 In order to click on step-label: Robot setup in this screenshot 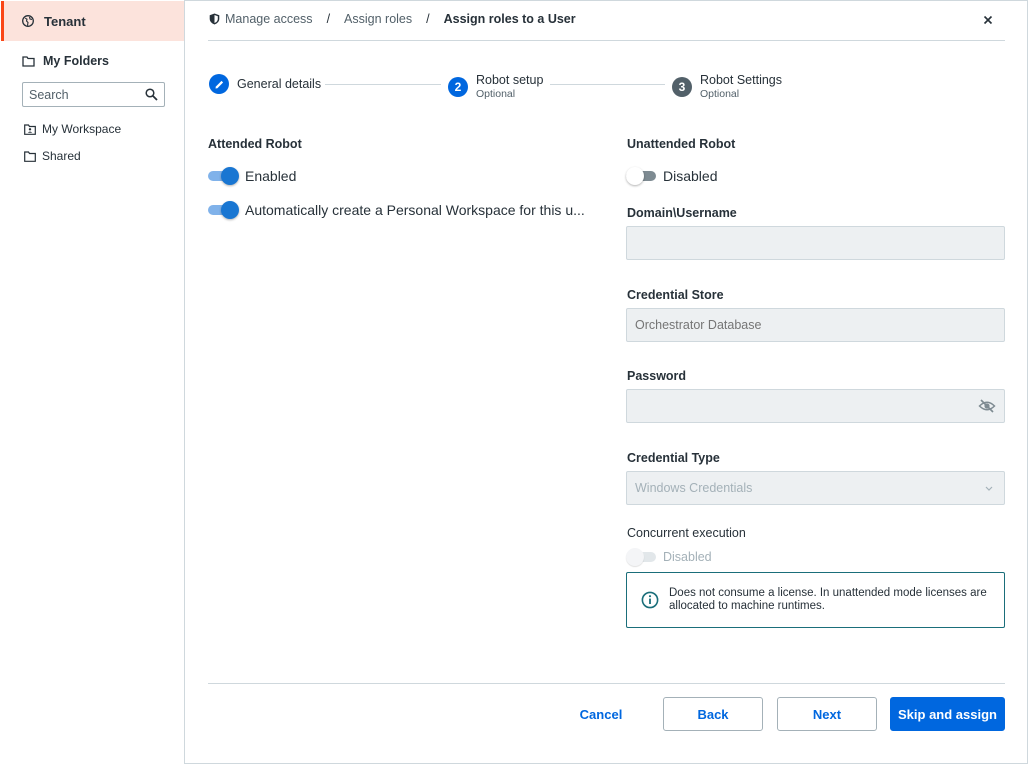, I will do `click(510, 80)`.